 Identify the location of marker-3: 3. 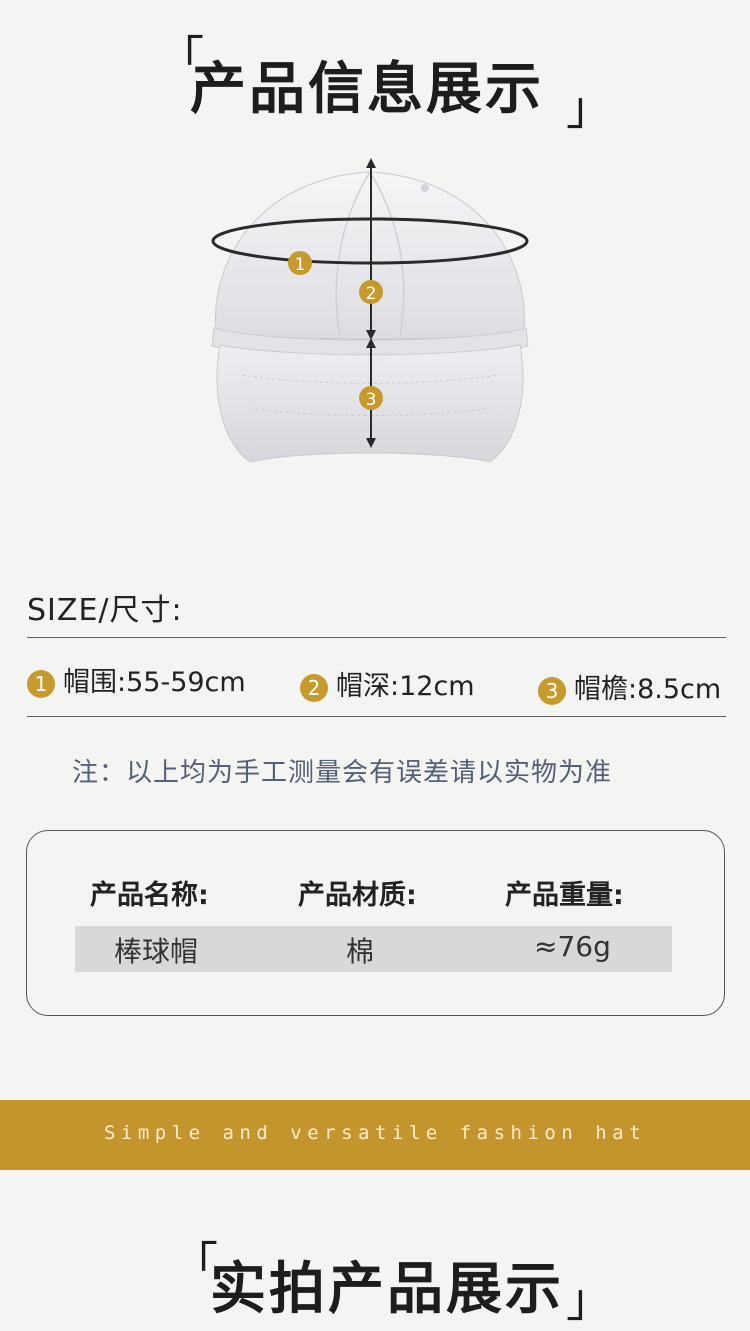
(371, 398).